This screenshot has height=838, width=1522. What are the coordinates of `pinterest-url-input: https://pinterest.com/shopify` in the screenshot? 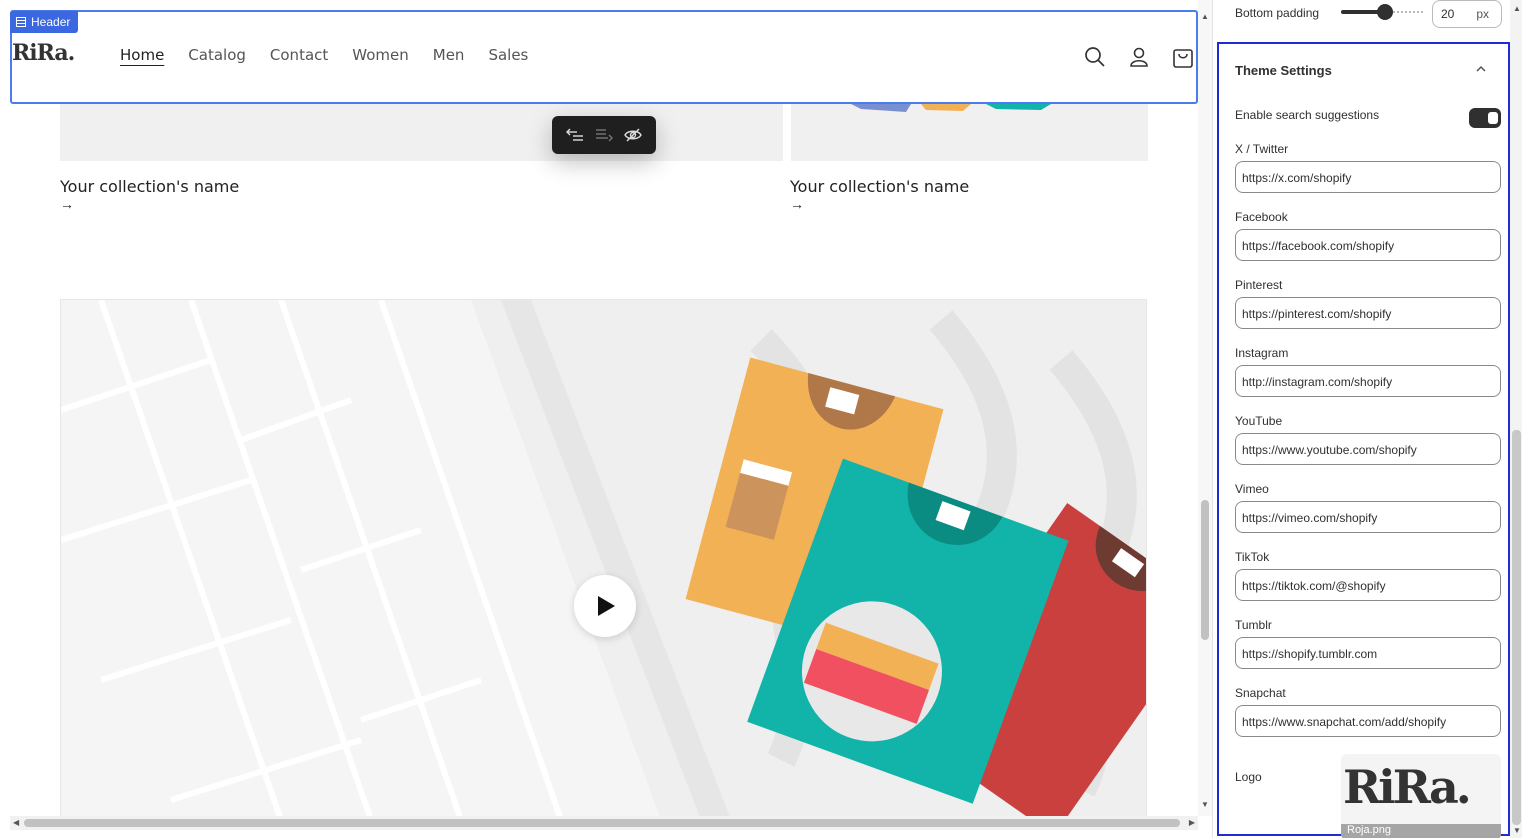 It's located at (1368, 313).